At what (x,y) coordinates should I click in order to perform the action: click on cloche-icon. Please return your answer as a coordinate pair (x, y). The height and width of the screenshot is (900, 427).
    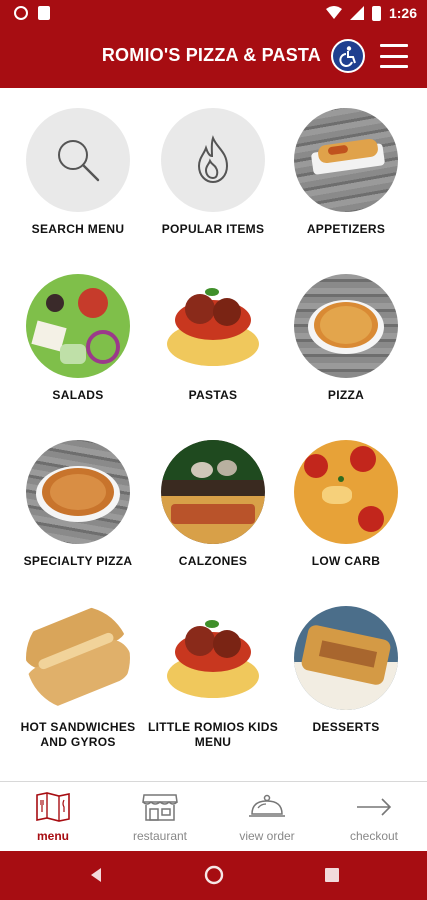
    Looking at the image, I should click on (267, 805).